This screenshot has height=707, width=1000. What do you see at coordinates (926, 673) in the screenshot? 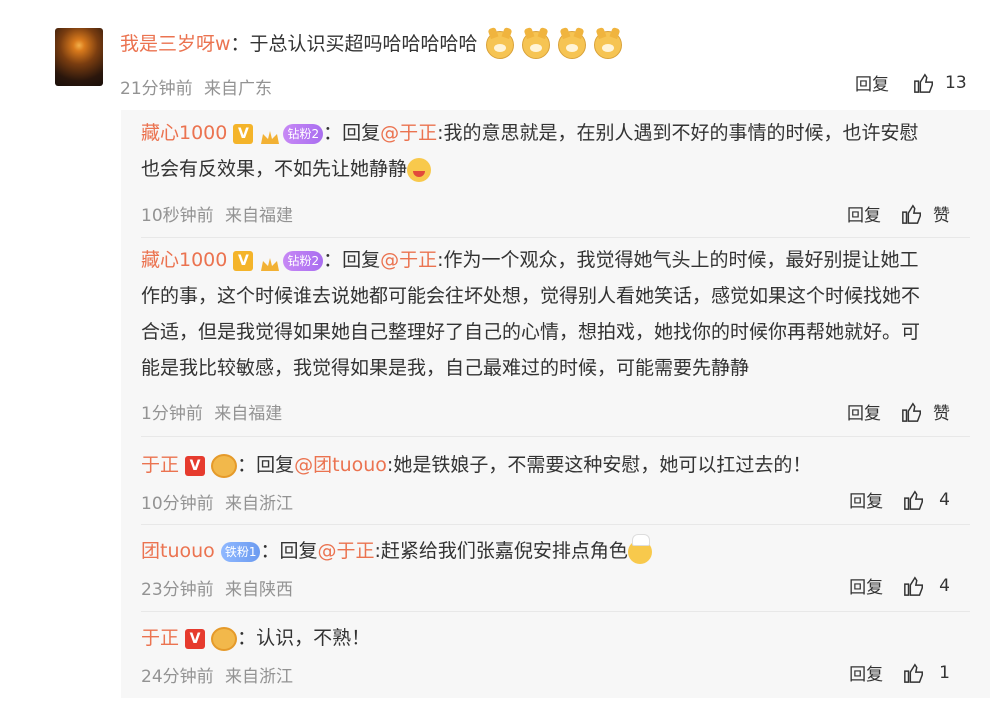
I see `like-button: 1` at bounding box center [926, 673].